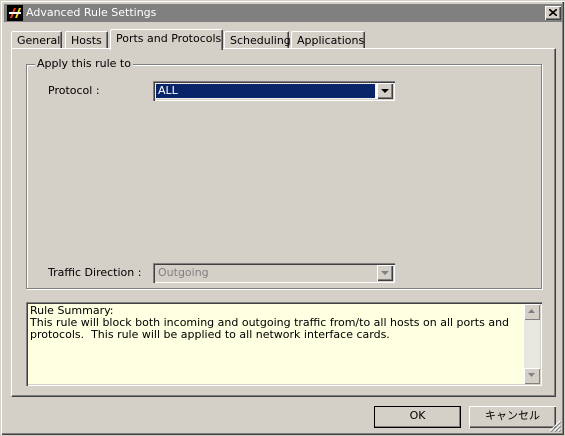 Image resolution: width=565 pixels, height=436 pixels. I want to click on window-title: Advanced Rule Settings, so click(91, 12).